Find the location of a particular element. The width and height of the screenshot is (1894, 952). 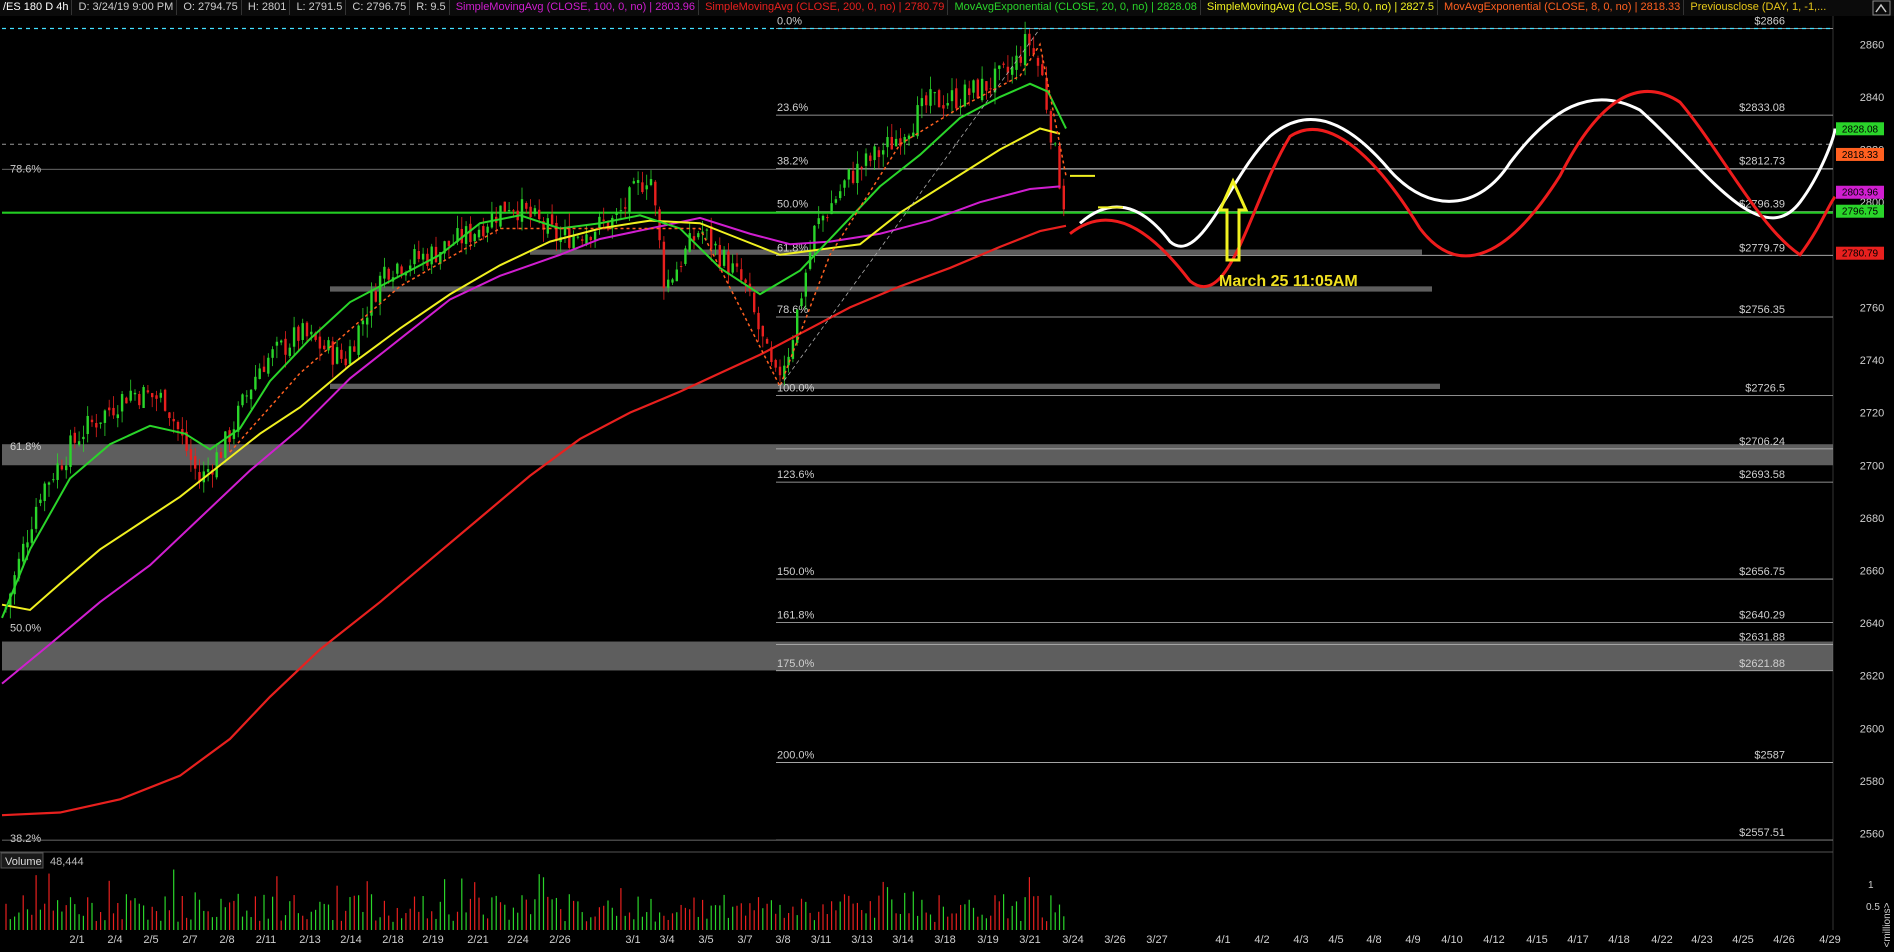

x-axis-tick: 3/26 is located at coordinates (1114, 940).